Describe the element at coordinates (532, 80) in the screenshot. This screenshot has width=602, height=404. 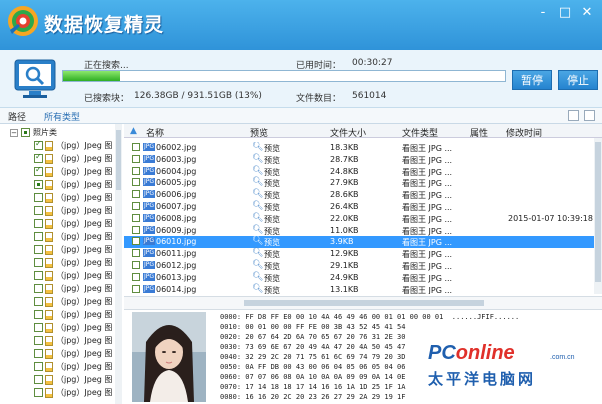
I see `pause-button: 暂停` at that location.